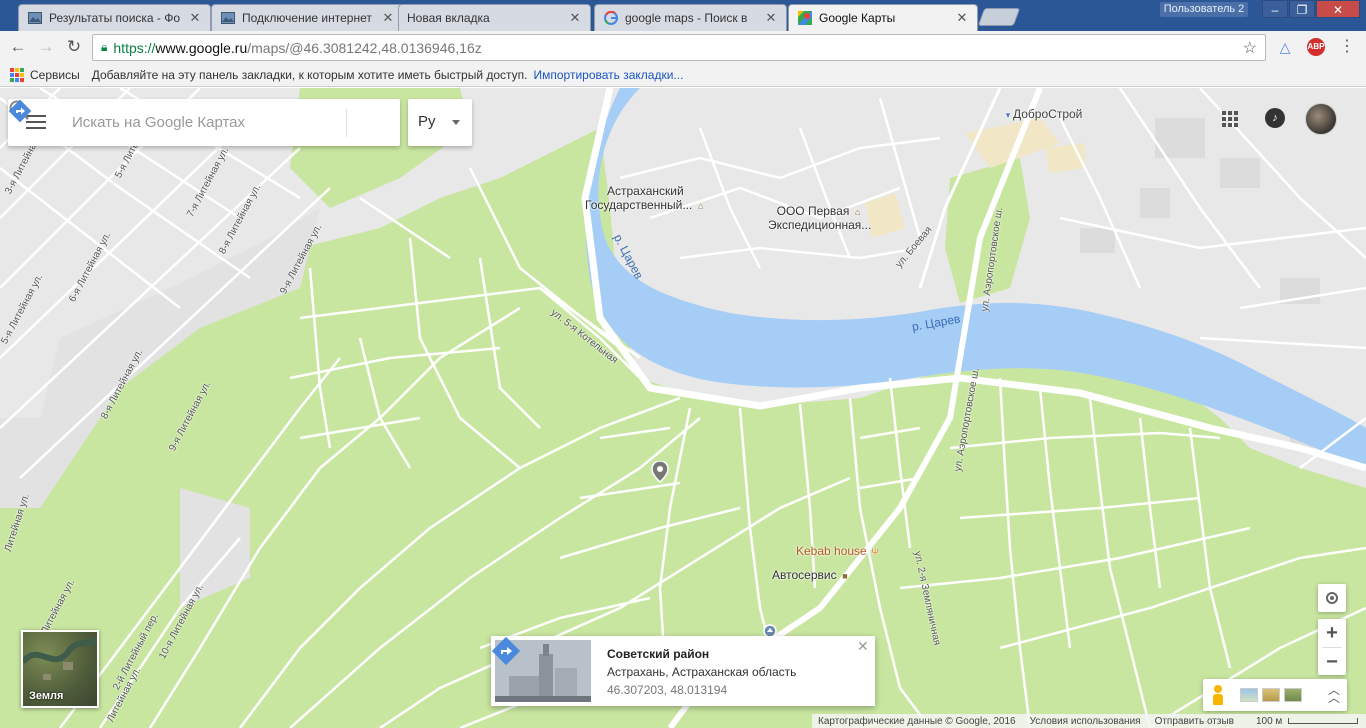 The height and width of the screenshot is (728, 1366). What do you see at coordinates (1275, 9) in the screenshot?
I see `minimize-button: –` at bounding box center [1275, 9].